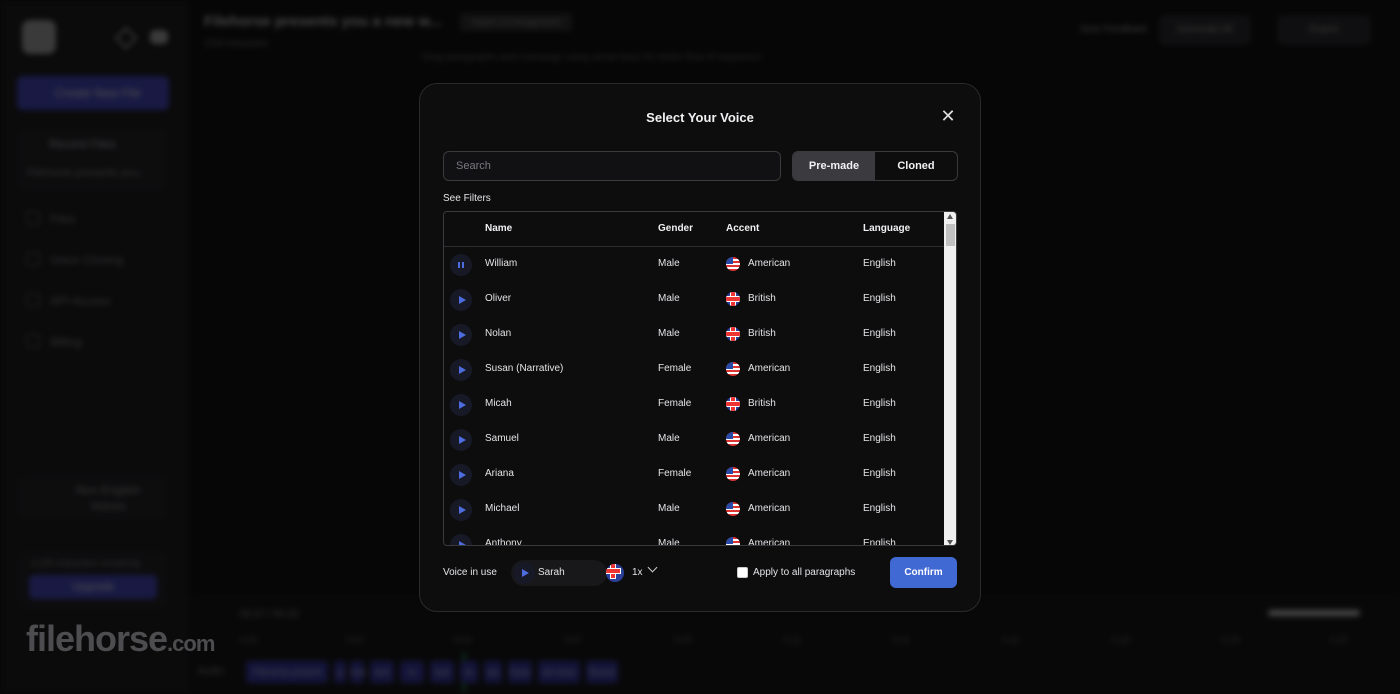 The width and height of the screenshot is (1400, 694). I want to click on tab-pre-made: Pre-made, so click(834, 166).